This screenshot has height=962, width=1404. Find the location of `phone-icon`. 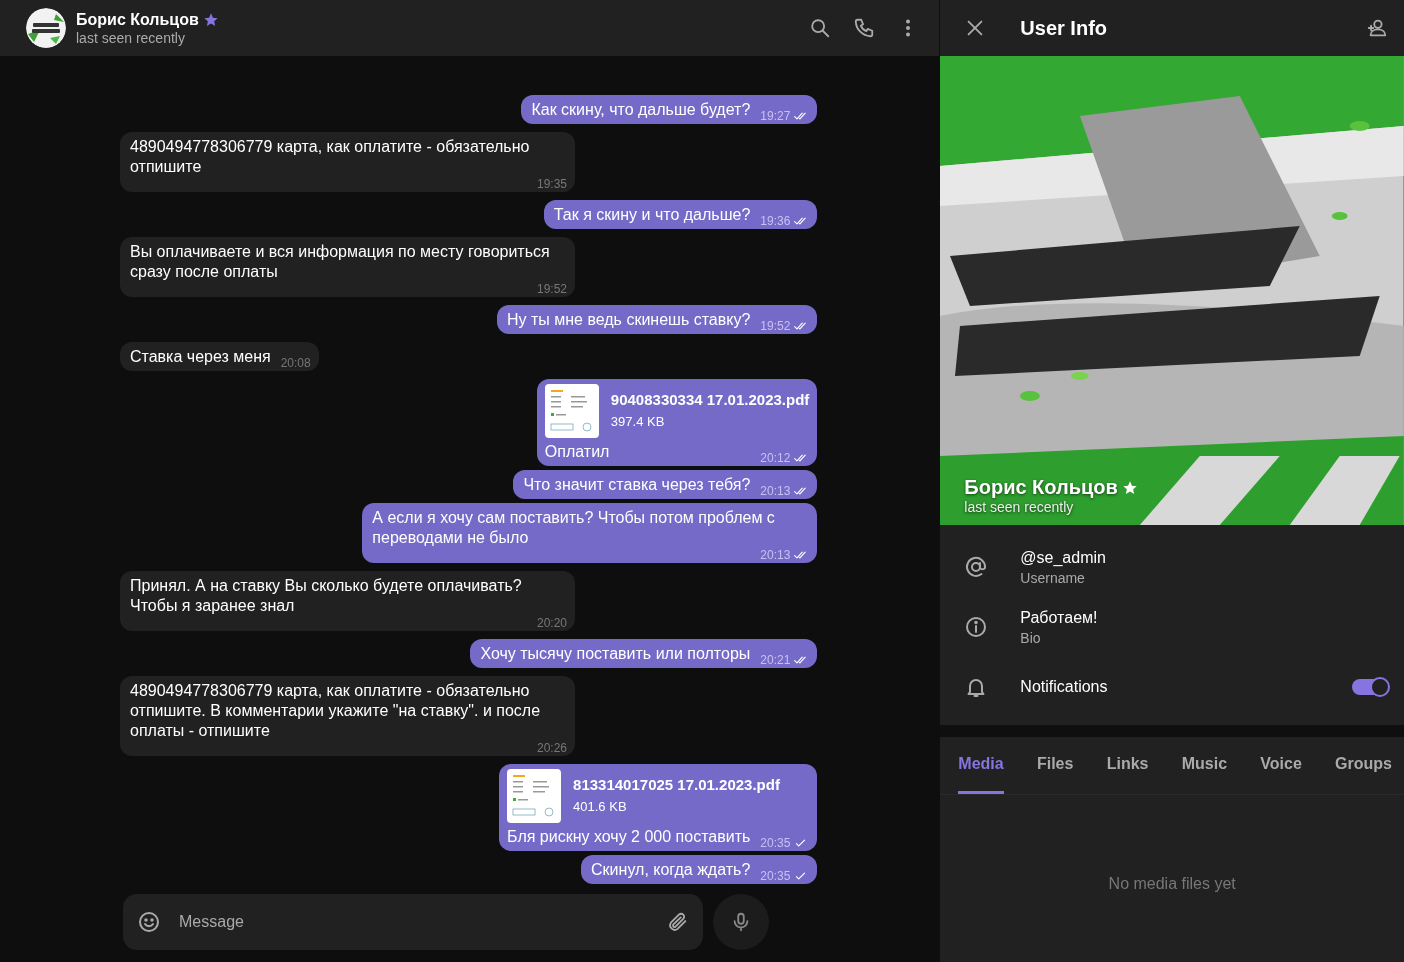

phone-icon is located at coordinates (864, 28).